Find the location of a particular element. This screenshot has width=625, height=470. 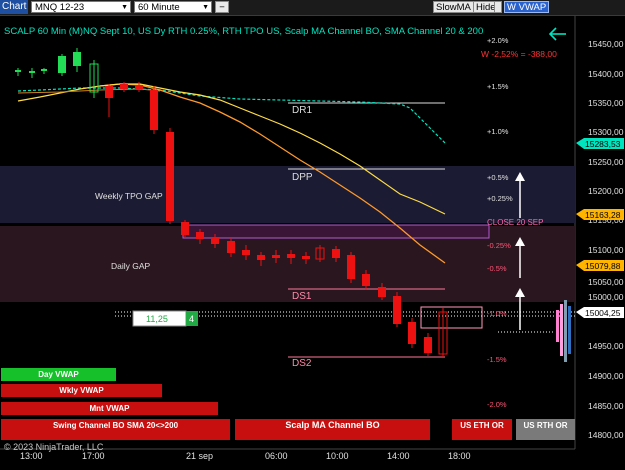

price-tick: 14900,00 is located at coordinates (606, 376).